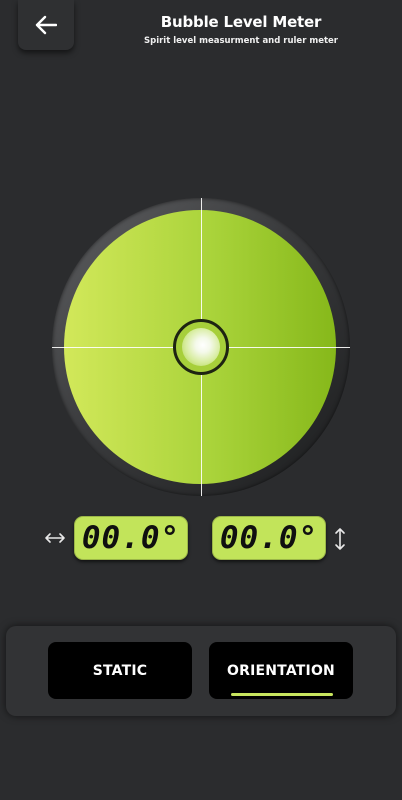  I want to click on vertical-angle-display: 00.0°, so click(269, 538).